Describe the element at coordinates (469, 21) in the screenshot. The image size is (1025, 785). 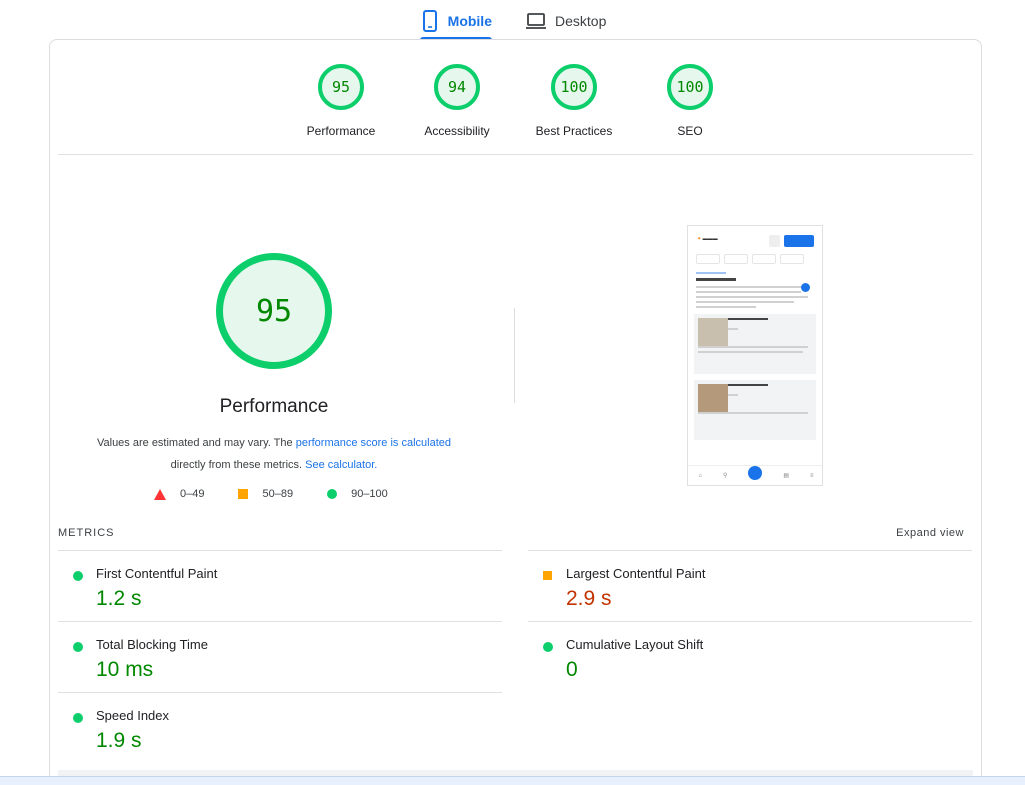
I see `tab-mobile-label: Mobile` at that location.